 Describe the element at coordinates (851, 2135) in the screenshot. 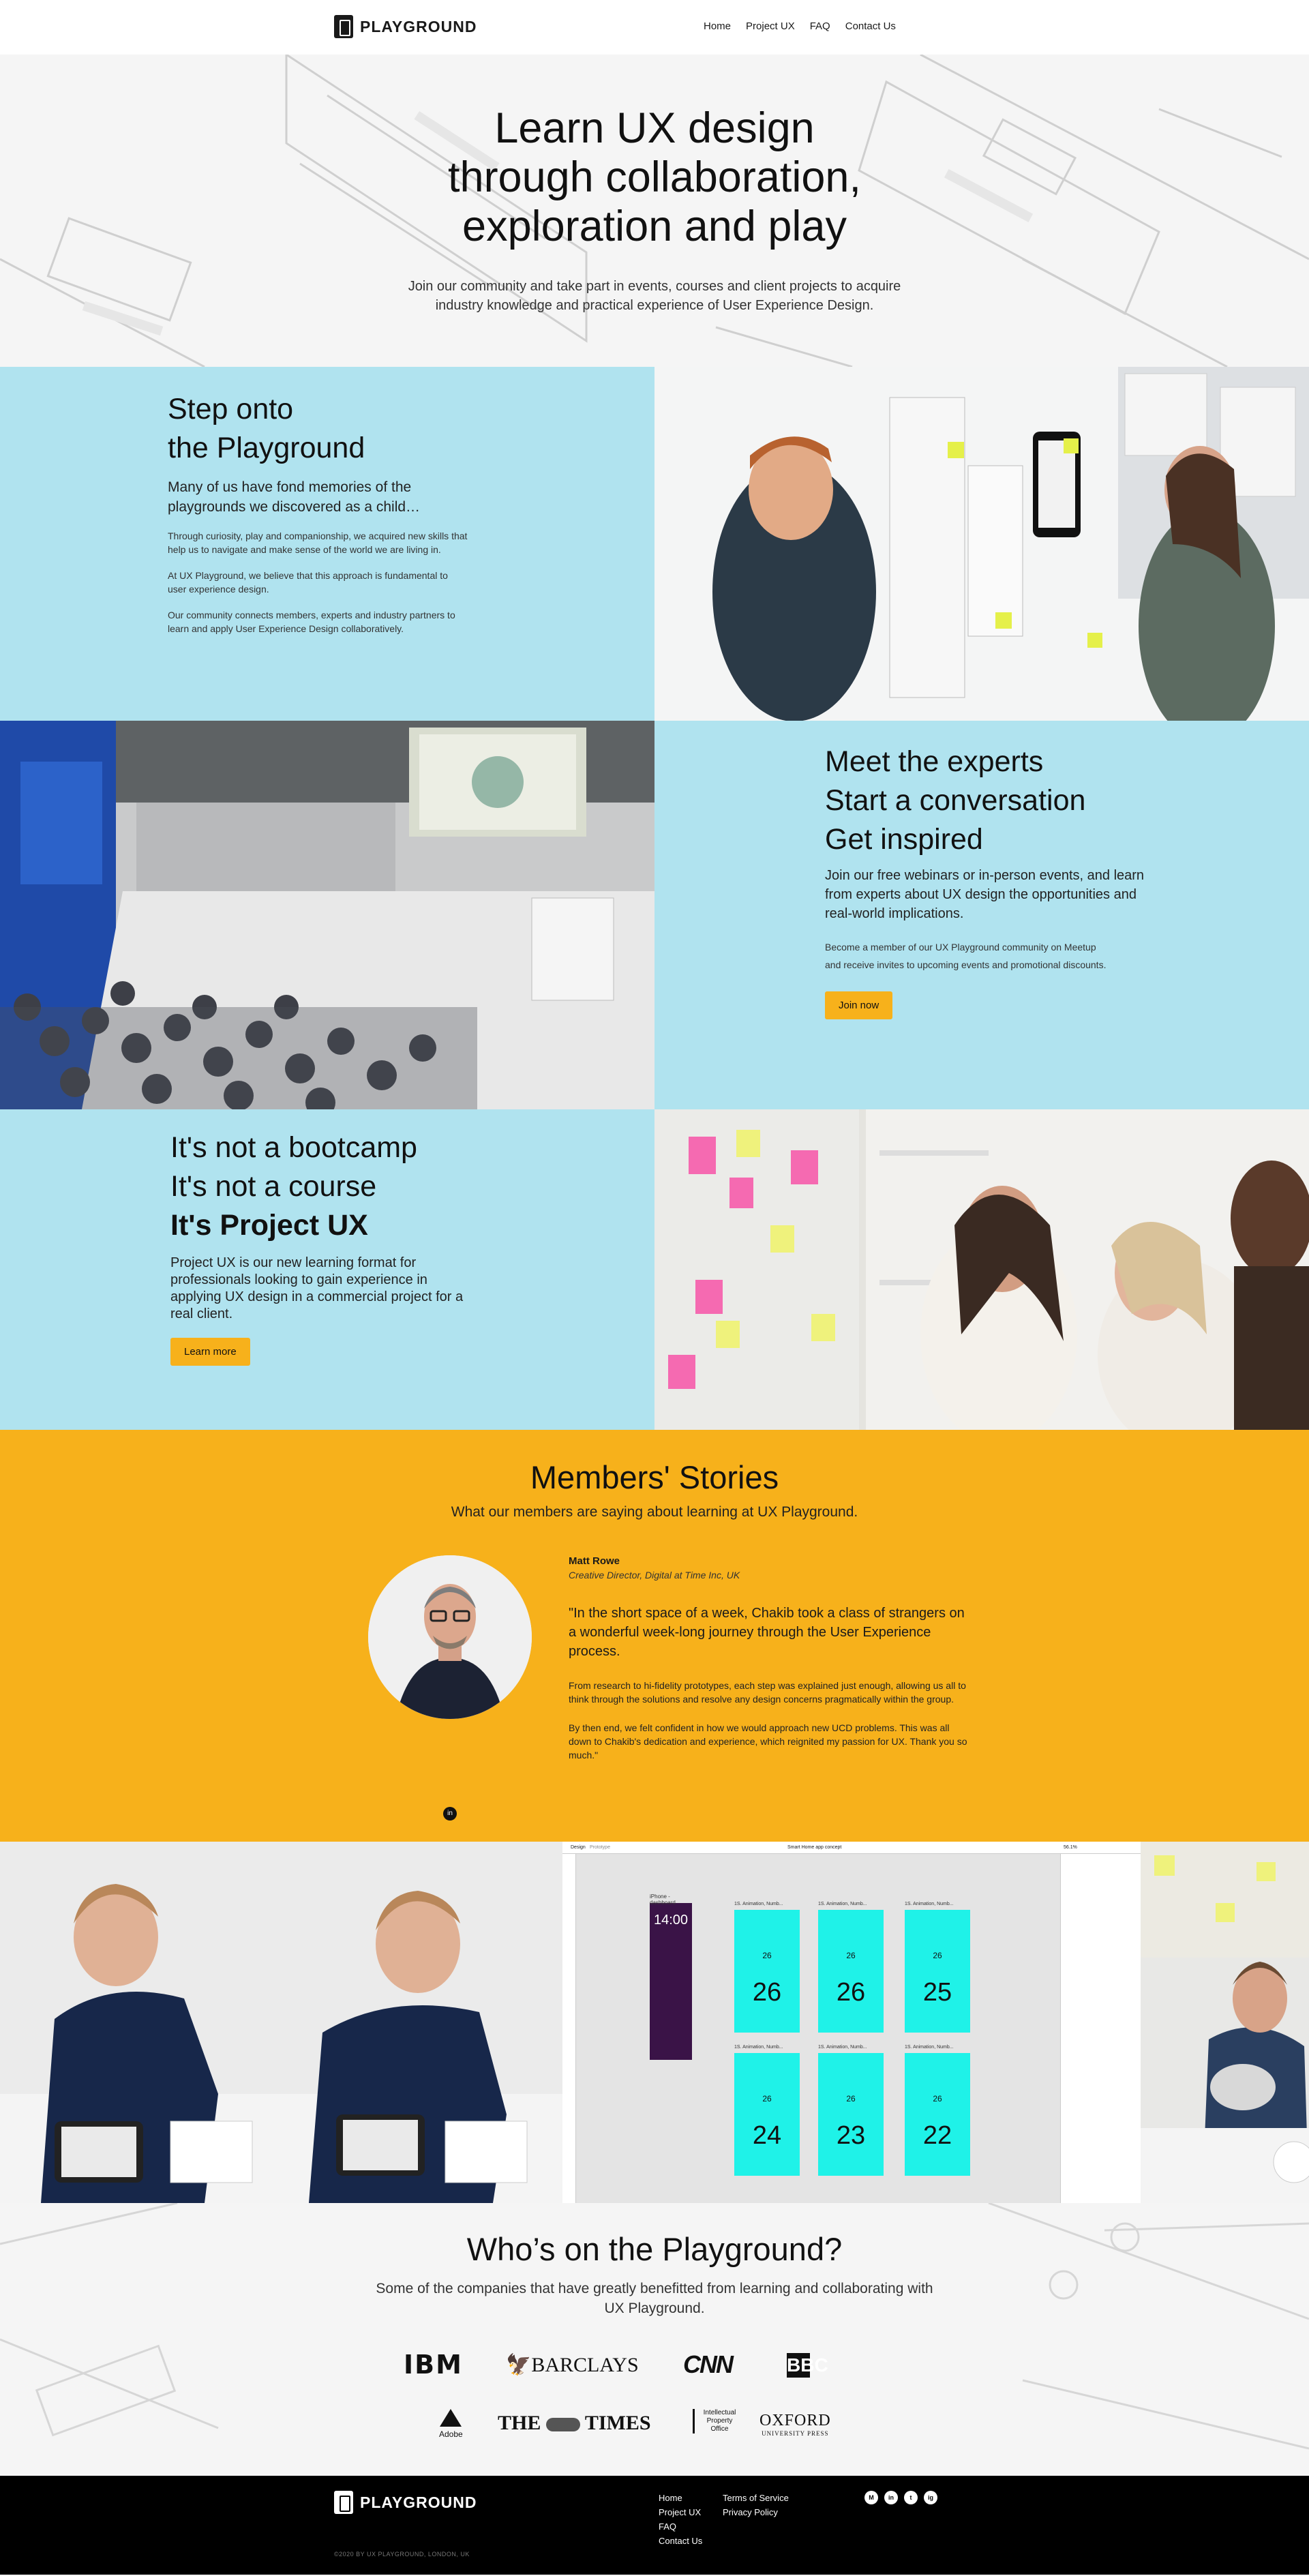

I see `temperature-screen-value: 23` at that location.